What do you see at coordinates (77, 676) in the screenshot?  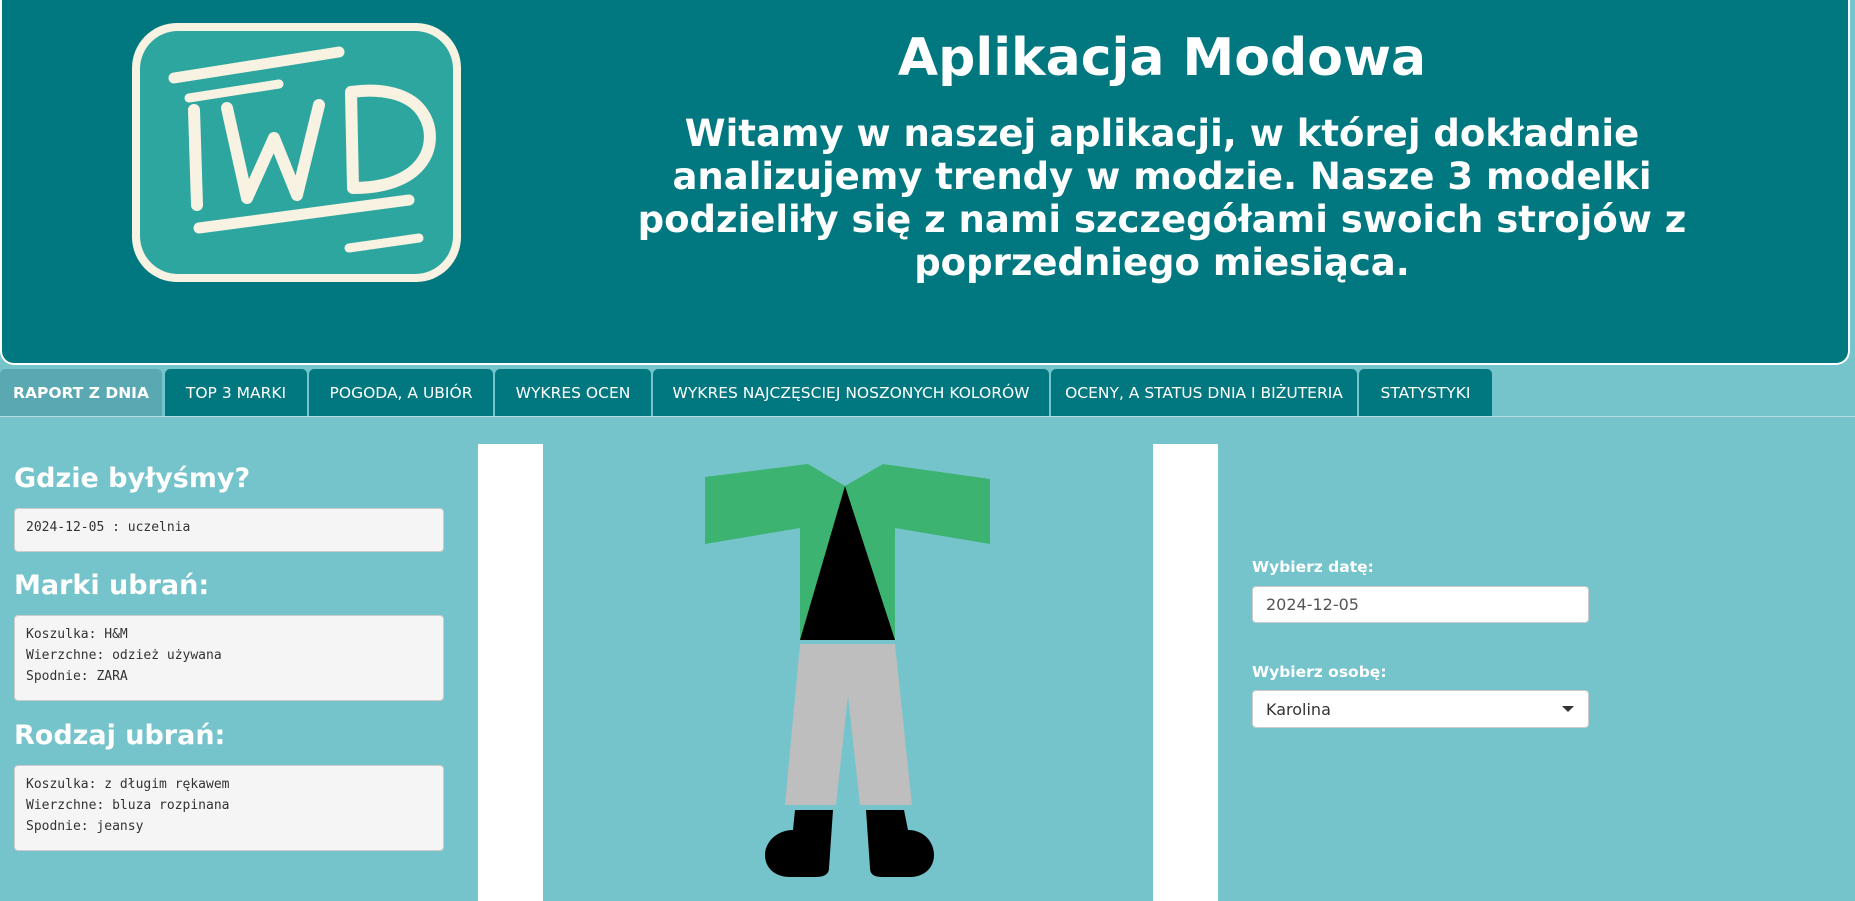 I see `brand-line: Spodnie: ZARA` at bounding box center [77, 676].